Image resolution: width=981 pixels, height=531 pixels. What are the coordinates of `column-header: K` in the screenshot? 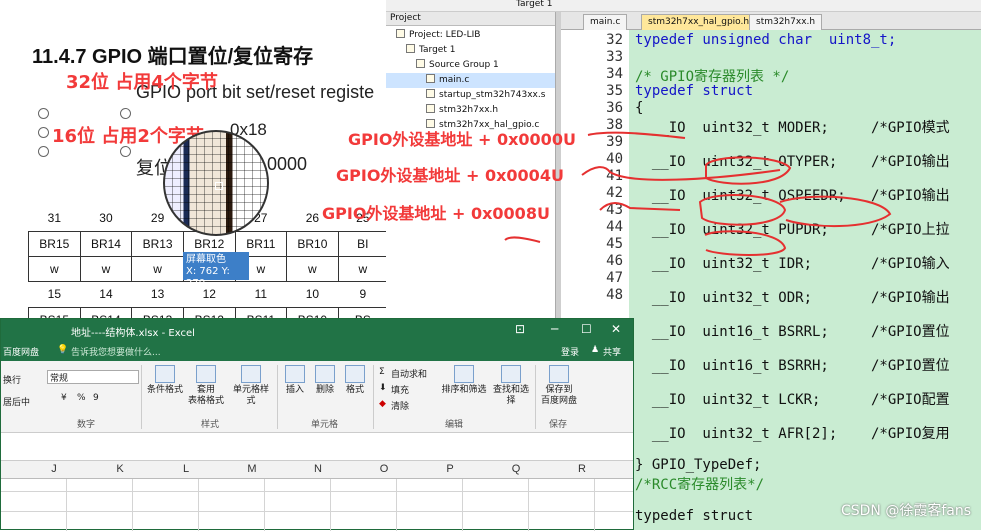 It's located at (120, 469).